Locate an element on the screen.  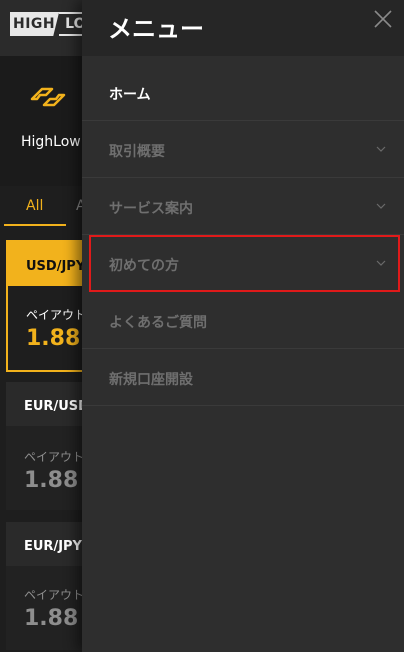
drawer-title: メニュー is located at coordinates (156, 29).